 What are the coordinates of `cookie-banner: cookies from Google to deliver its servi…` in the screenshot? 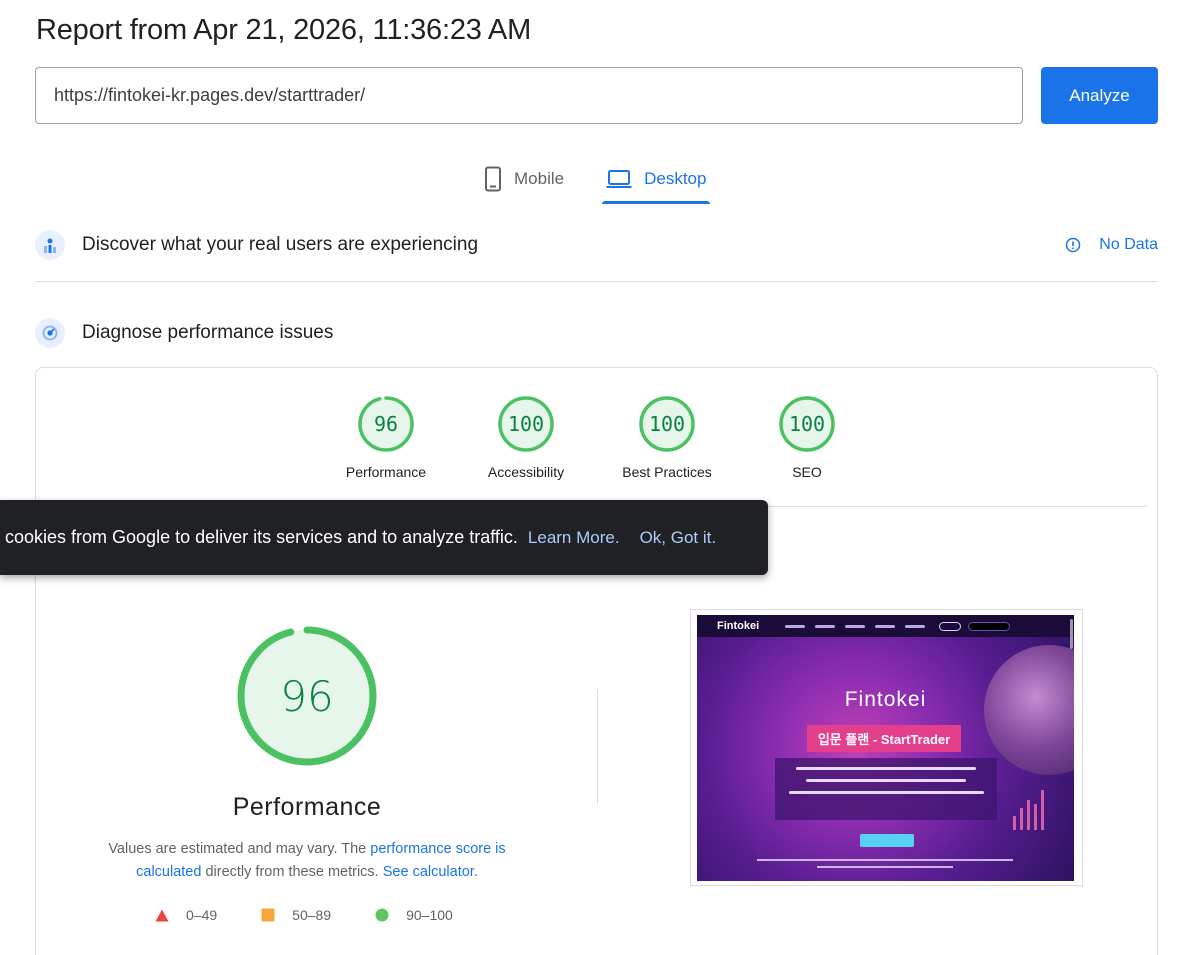 It's located at (384, 537).